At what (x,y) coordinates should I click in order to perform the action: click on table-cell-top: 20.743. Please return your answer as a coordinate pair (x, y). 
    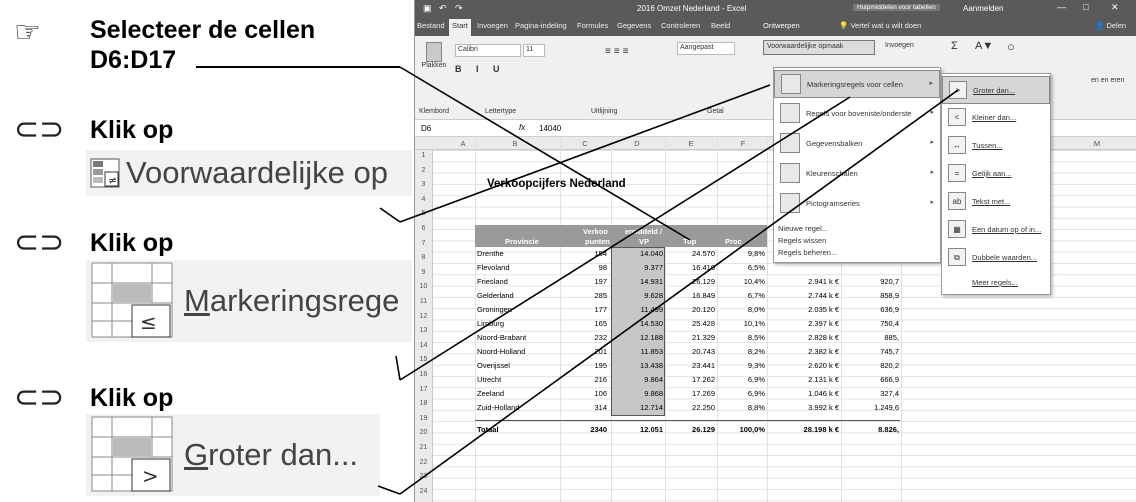
    Looking at the image, I should click on (691, 352).